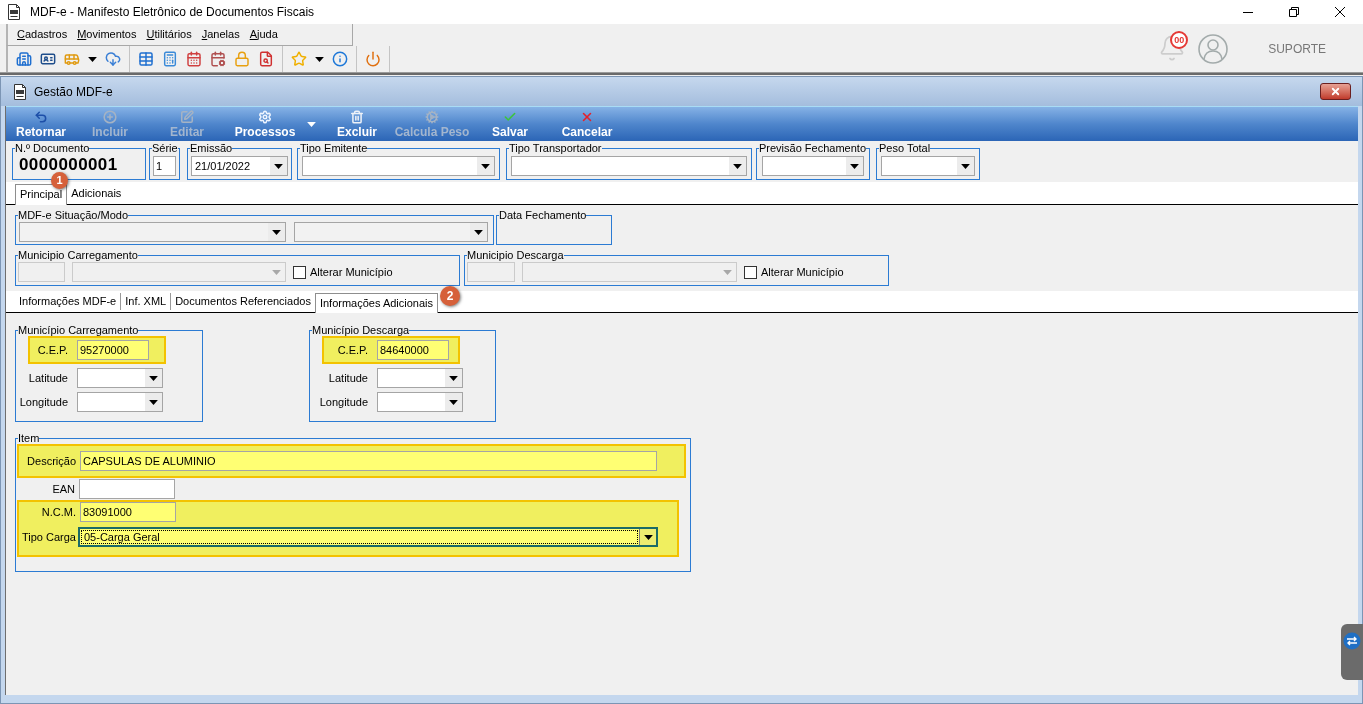 This screenshot has width=1363, height=704. I want to click on star-icon, so click(299, 59).